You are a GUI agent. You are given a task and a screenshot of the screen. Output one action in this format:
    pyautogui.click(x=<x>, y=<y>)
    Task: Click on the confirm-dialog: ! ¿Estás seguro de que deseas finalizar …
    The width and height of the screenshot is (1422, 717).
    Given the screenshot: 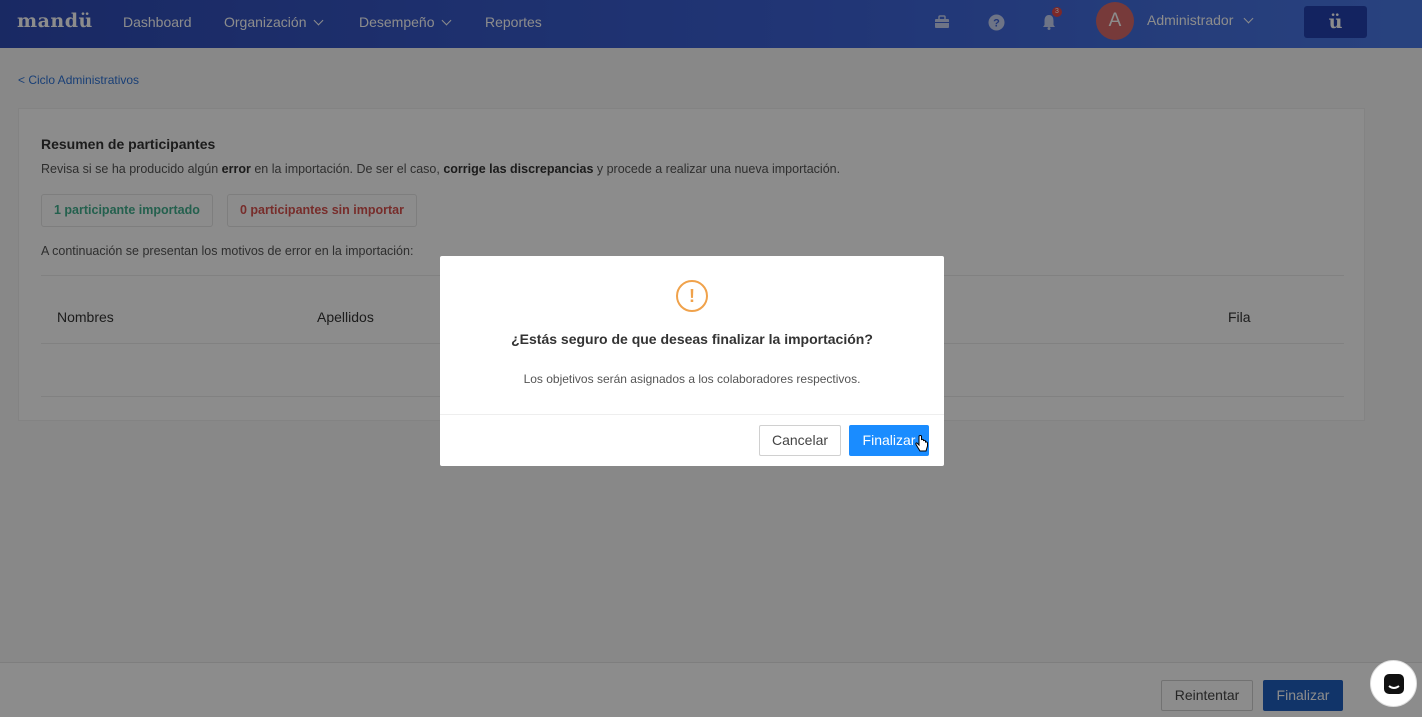 What is the action you would take?
    pyautogui.click(x=692, y=361)
    